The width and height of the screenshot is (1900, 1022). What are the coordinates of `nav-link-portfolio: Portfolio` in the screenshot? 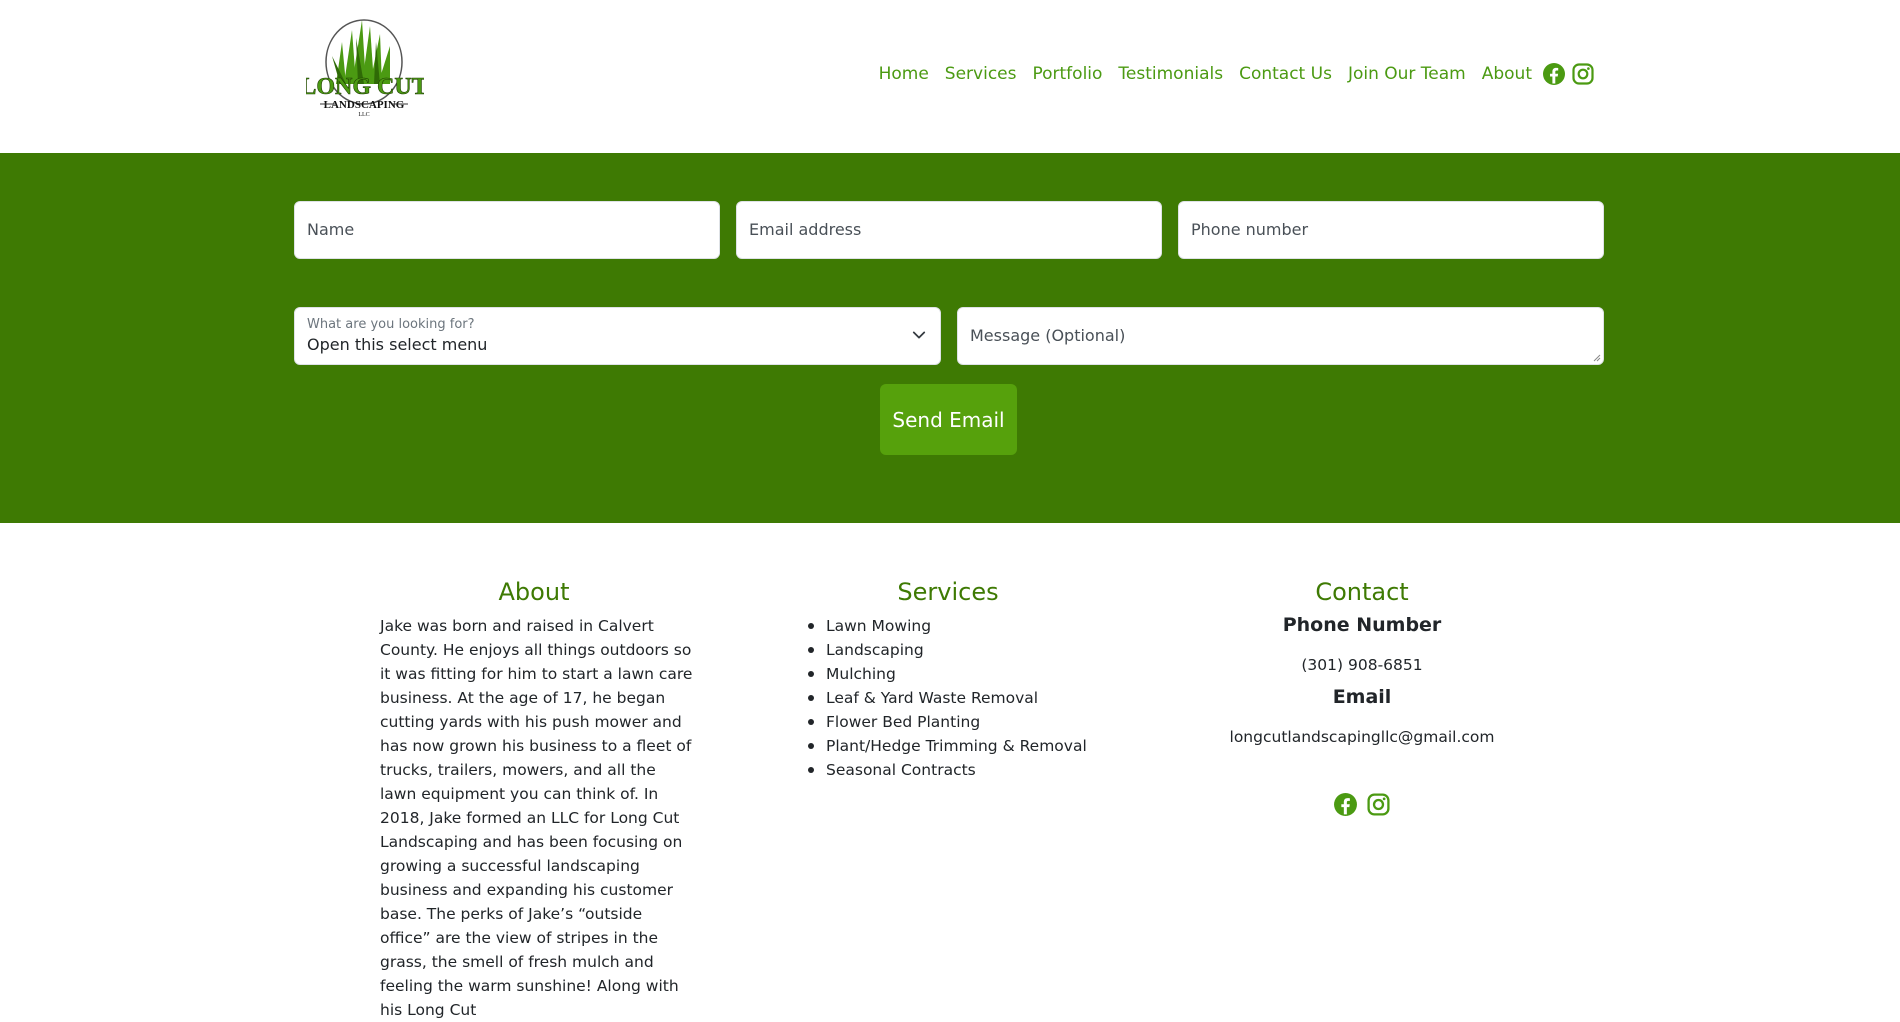 It's located at (1067, 74).